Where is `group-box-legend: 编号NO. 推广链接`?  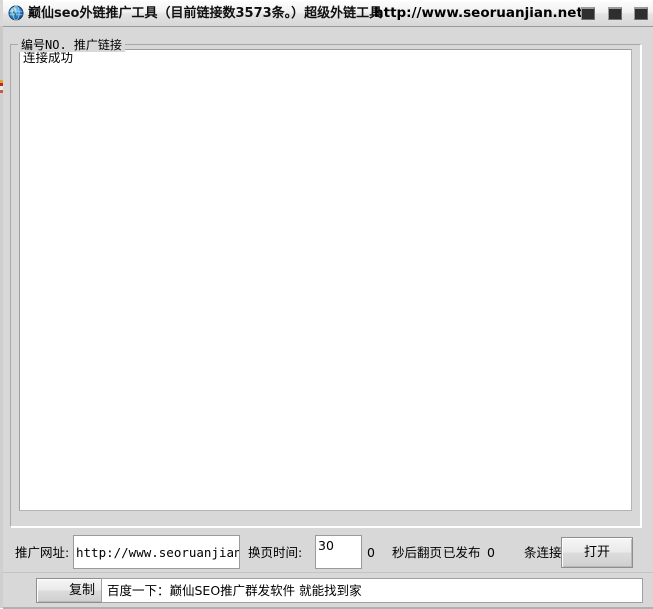
group-box-legend: 编号NO. 推广链接 is located at coordinates (71, 45).